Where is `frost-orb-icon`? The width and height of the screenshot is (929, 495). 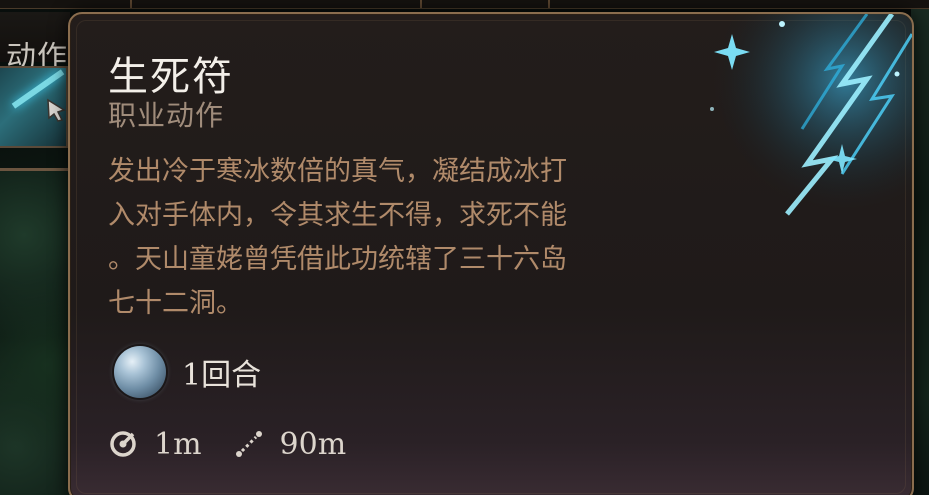 frost-orb-icon is located at coordinates (140, 372).